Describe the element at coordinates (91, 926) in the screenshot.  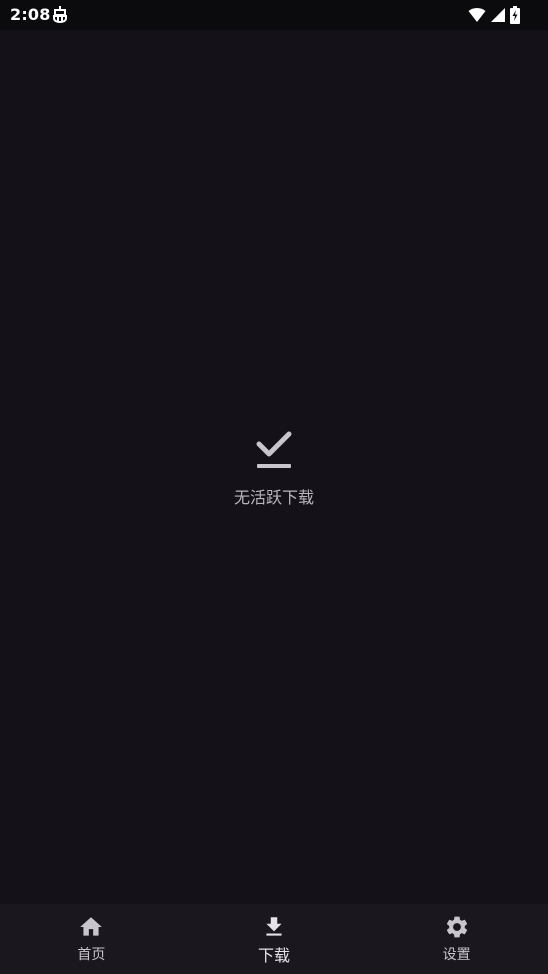
I see `home-icon` at that location.